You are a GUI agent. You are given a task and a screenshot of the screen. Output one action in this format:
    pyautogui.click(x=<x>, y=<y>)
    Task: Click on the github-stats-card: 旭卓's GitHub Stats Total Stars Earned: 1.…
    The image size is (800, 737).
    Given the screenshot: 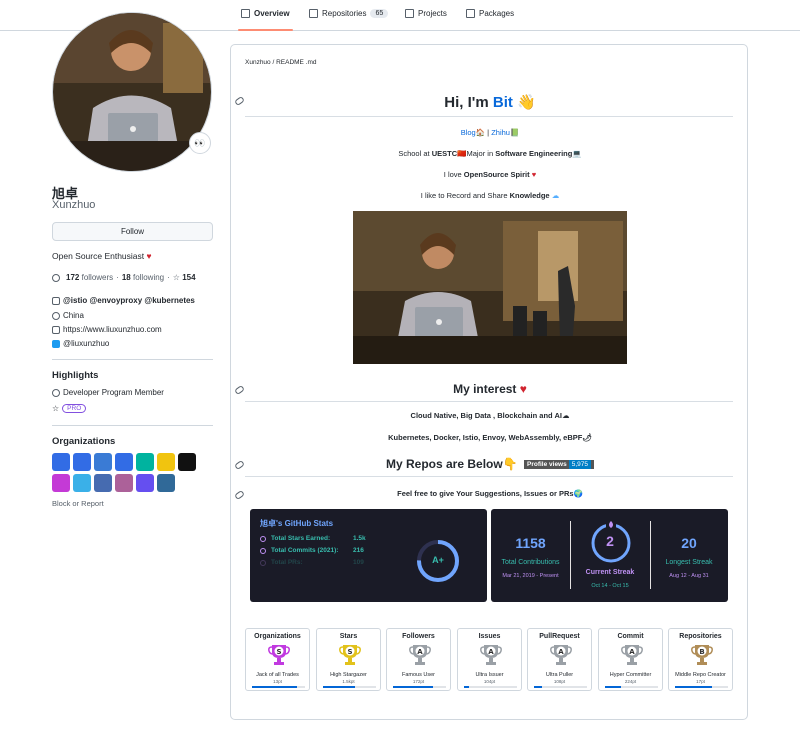 What is the action you would take?
    pyautogui.click(x=368, y=555)
    